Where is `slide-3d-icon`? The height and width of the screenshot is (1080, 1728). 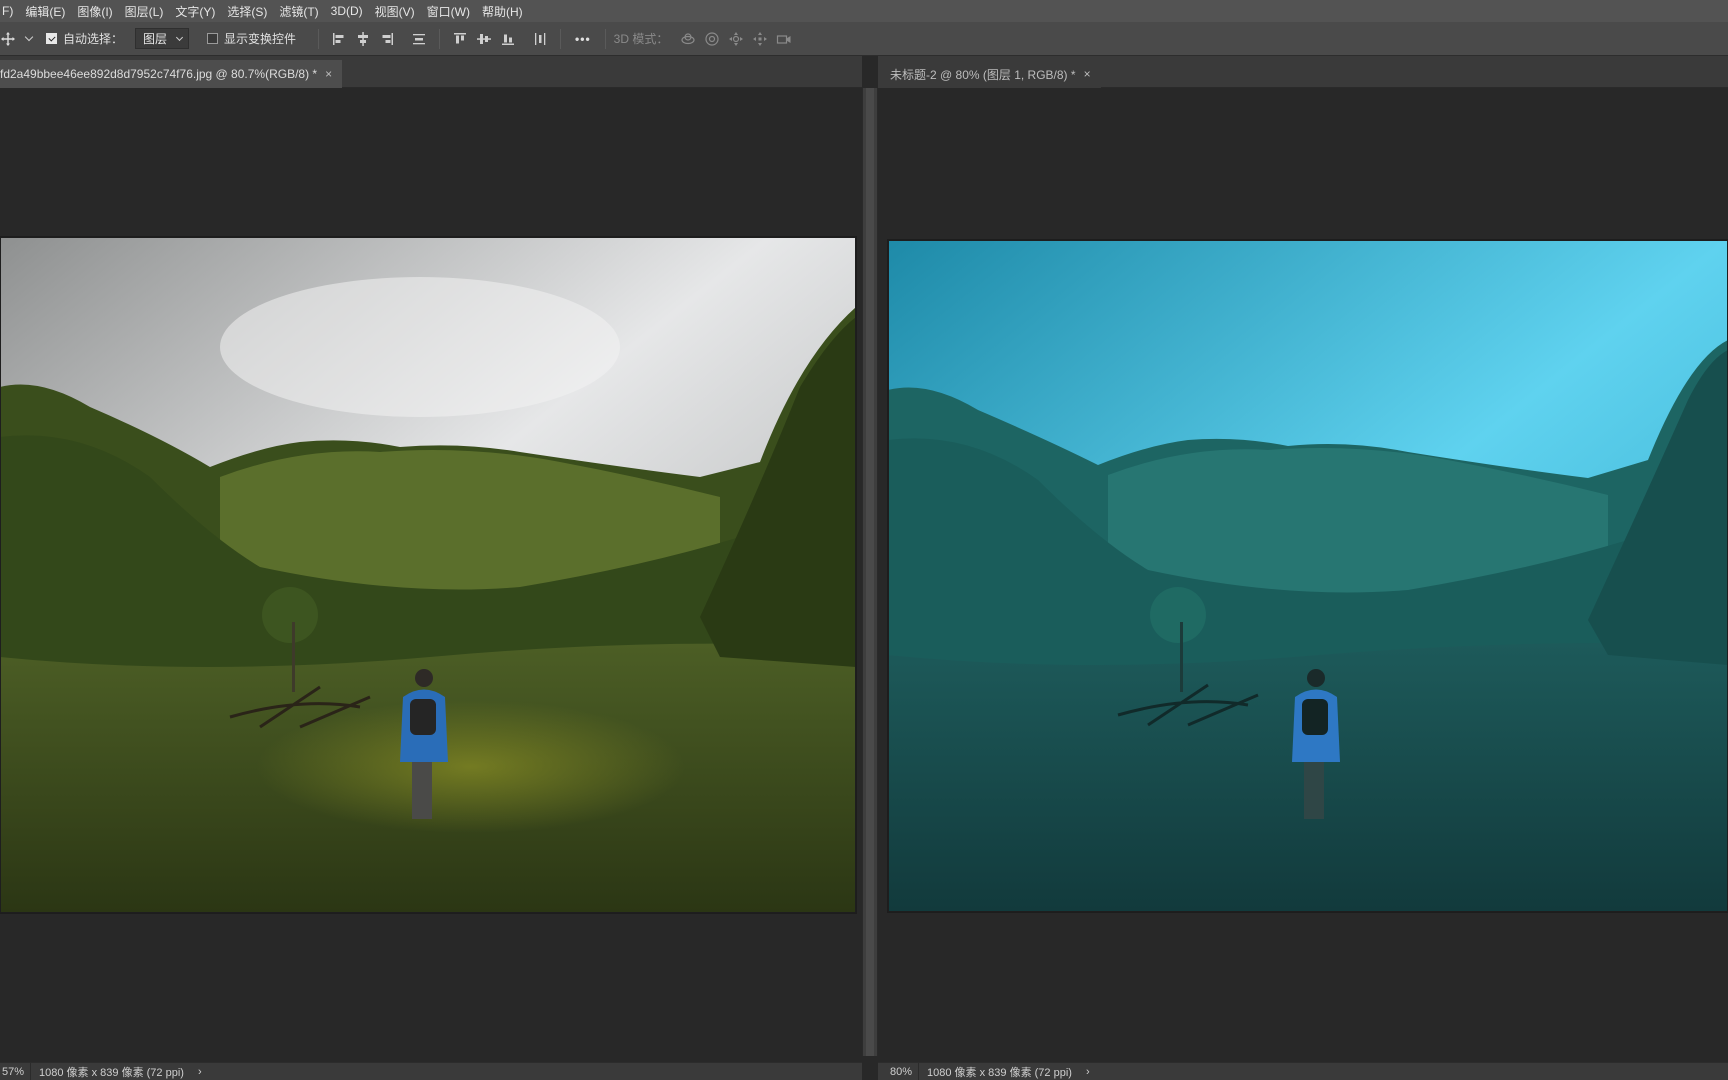 slide-3d-icon is located at coordinates (760, 39).